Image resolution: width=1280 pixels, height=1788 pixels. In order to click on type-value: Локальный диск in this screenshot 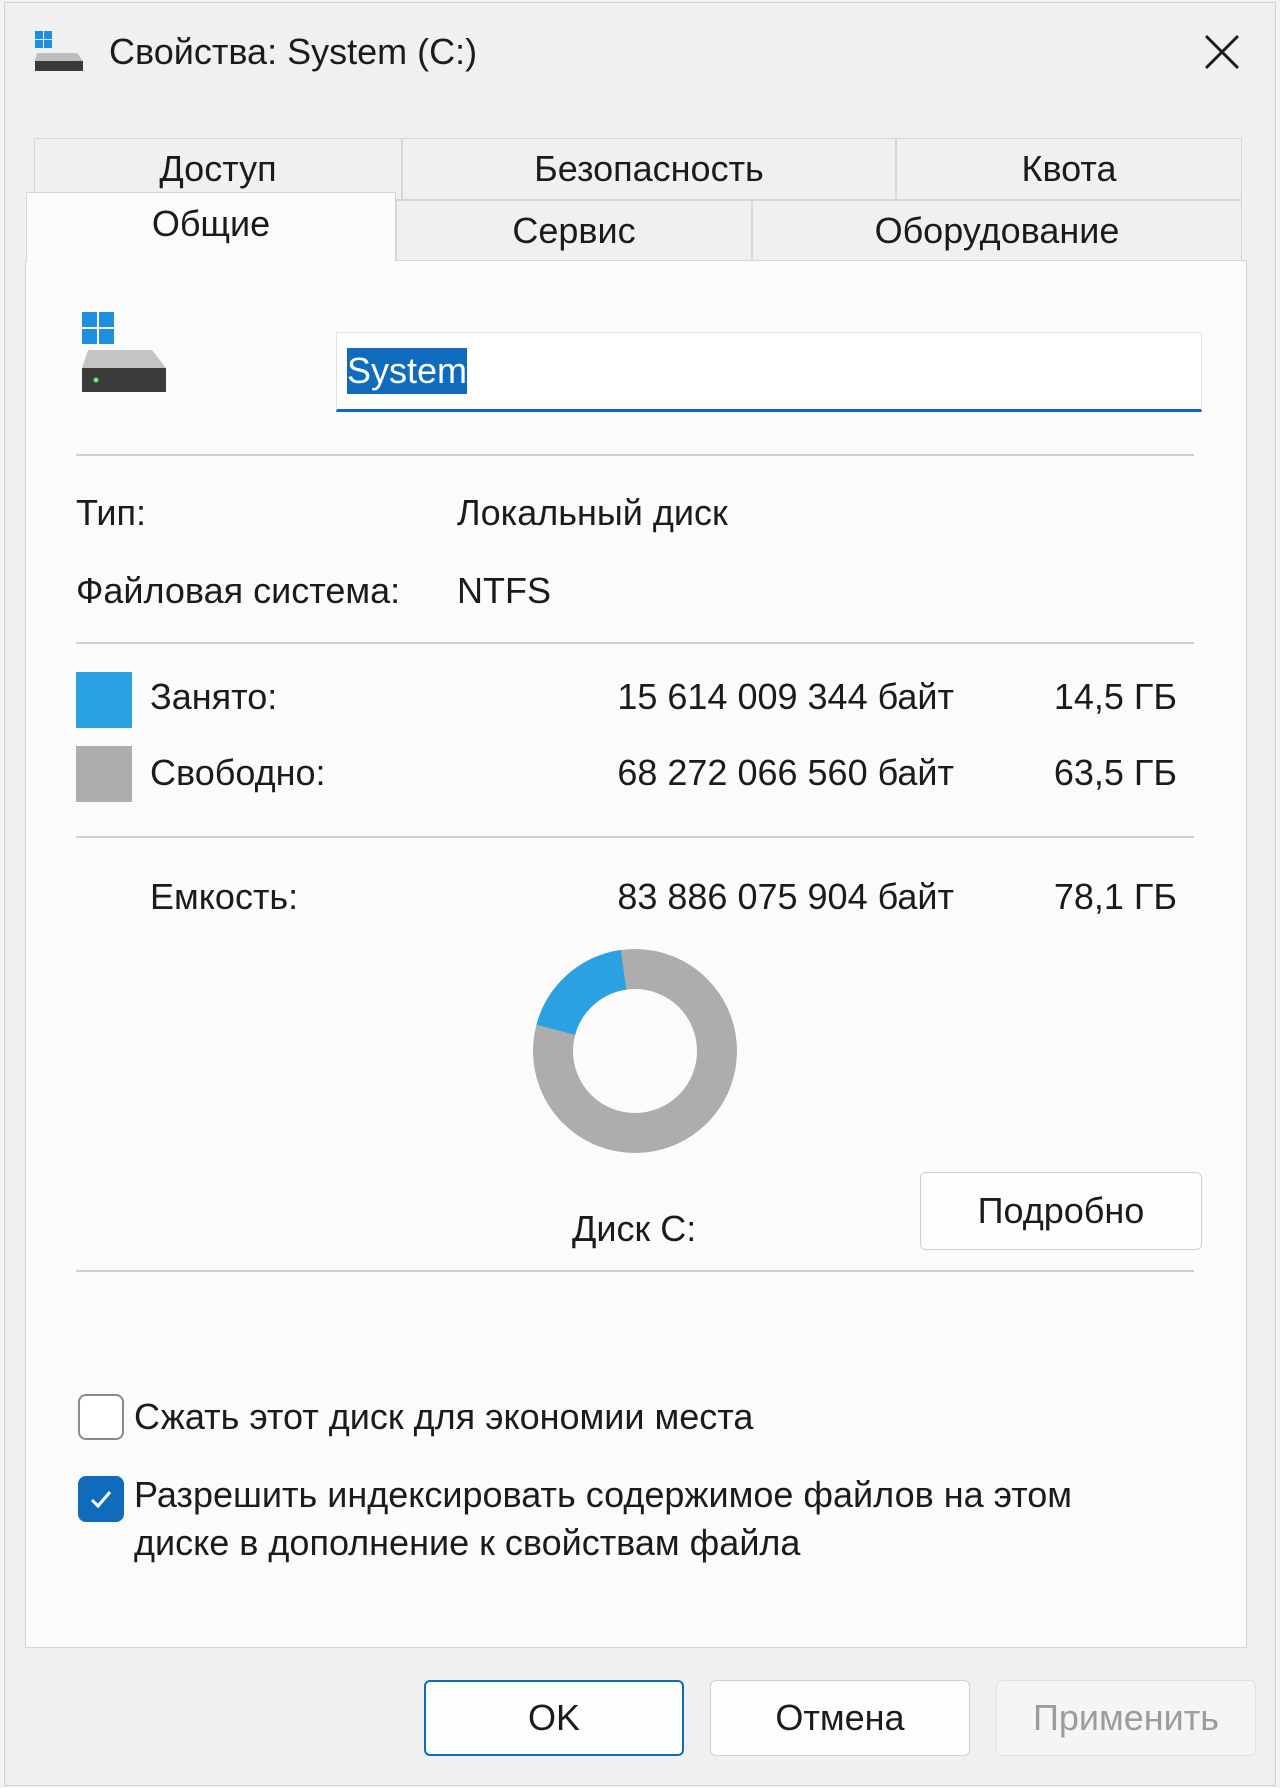, I will do `click(592, 512)`.